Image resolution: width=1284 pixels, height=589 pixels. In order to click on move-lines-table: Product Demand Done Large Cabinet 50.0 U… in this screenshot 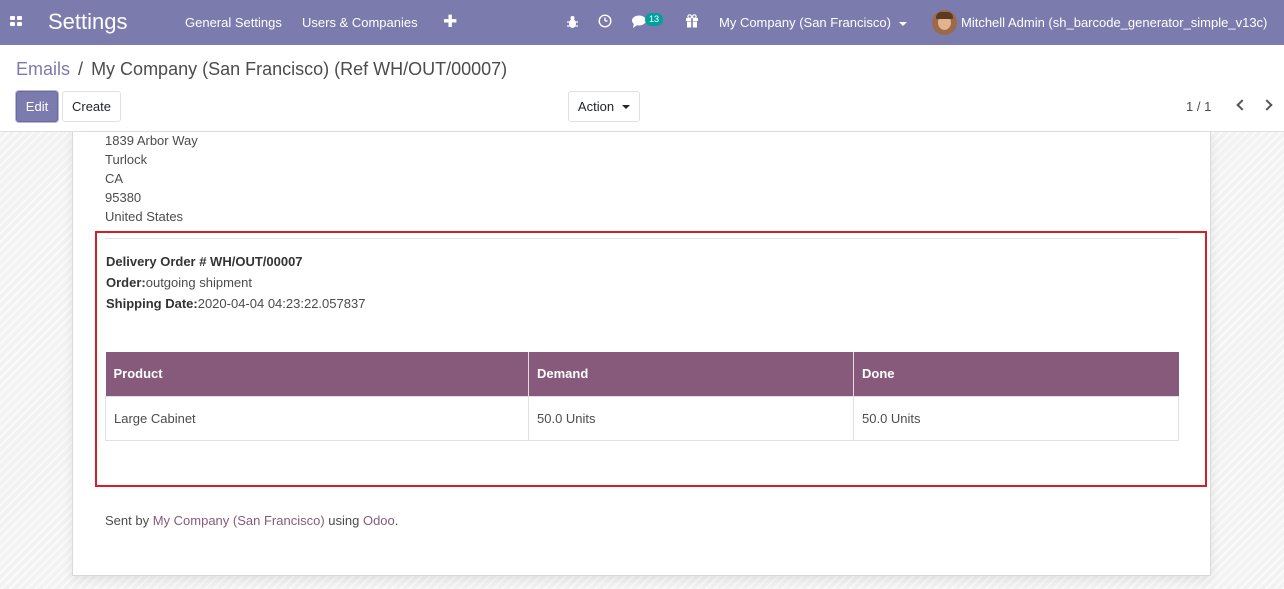, I will do `click(642, 396)`.